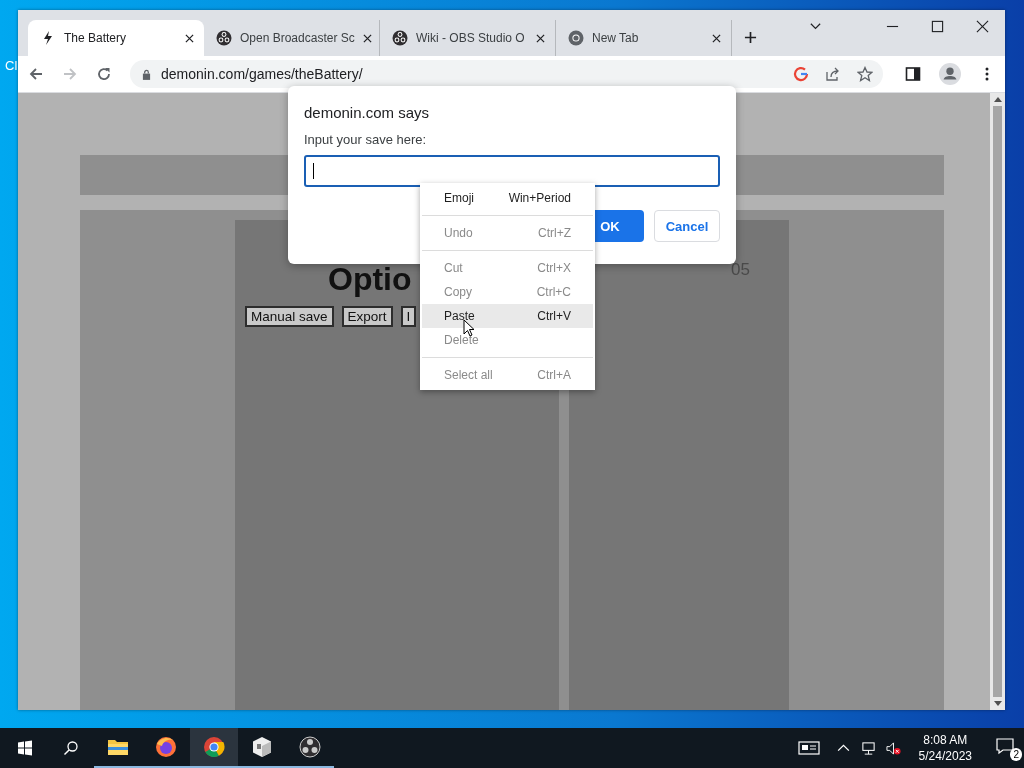 This screenshot has width=1024, height=768. What do you see at coordinates (36, 74) in the screenshot?
I see `back-icon` at bounding box center [36, 74].